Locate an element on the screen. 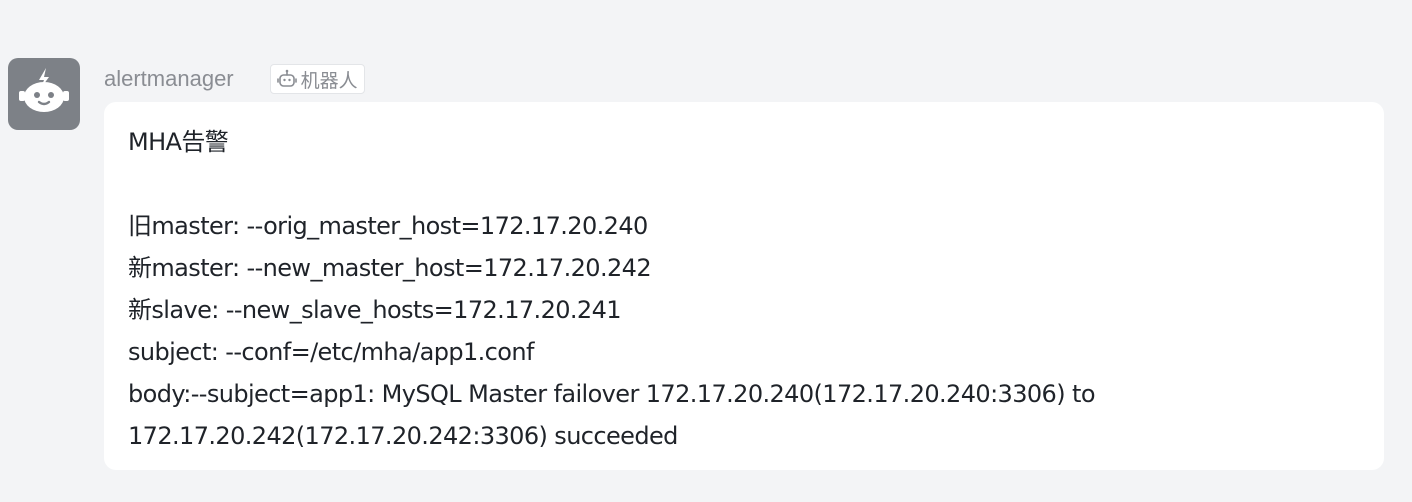 This screenshot has width=1412, height=502. avatar is located at coordinates (44, 94).